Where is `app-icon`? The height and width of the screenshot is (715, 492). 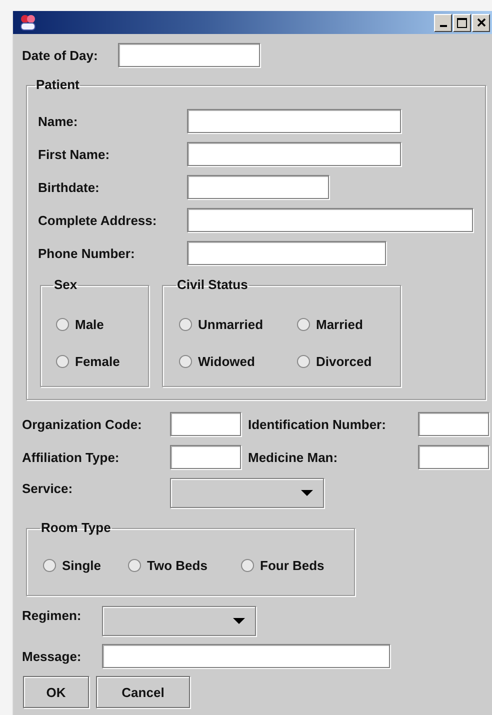
app-icon is located at coordinates (28, 22).